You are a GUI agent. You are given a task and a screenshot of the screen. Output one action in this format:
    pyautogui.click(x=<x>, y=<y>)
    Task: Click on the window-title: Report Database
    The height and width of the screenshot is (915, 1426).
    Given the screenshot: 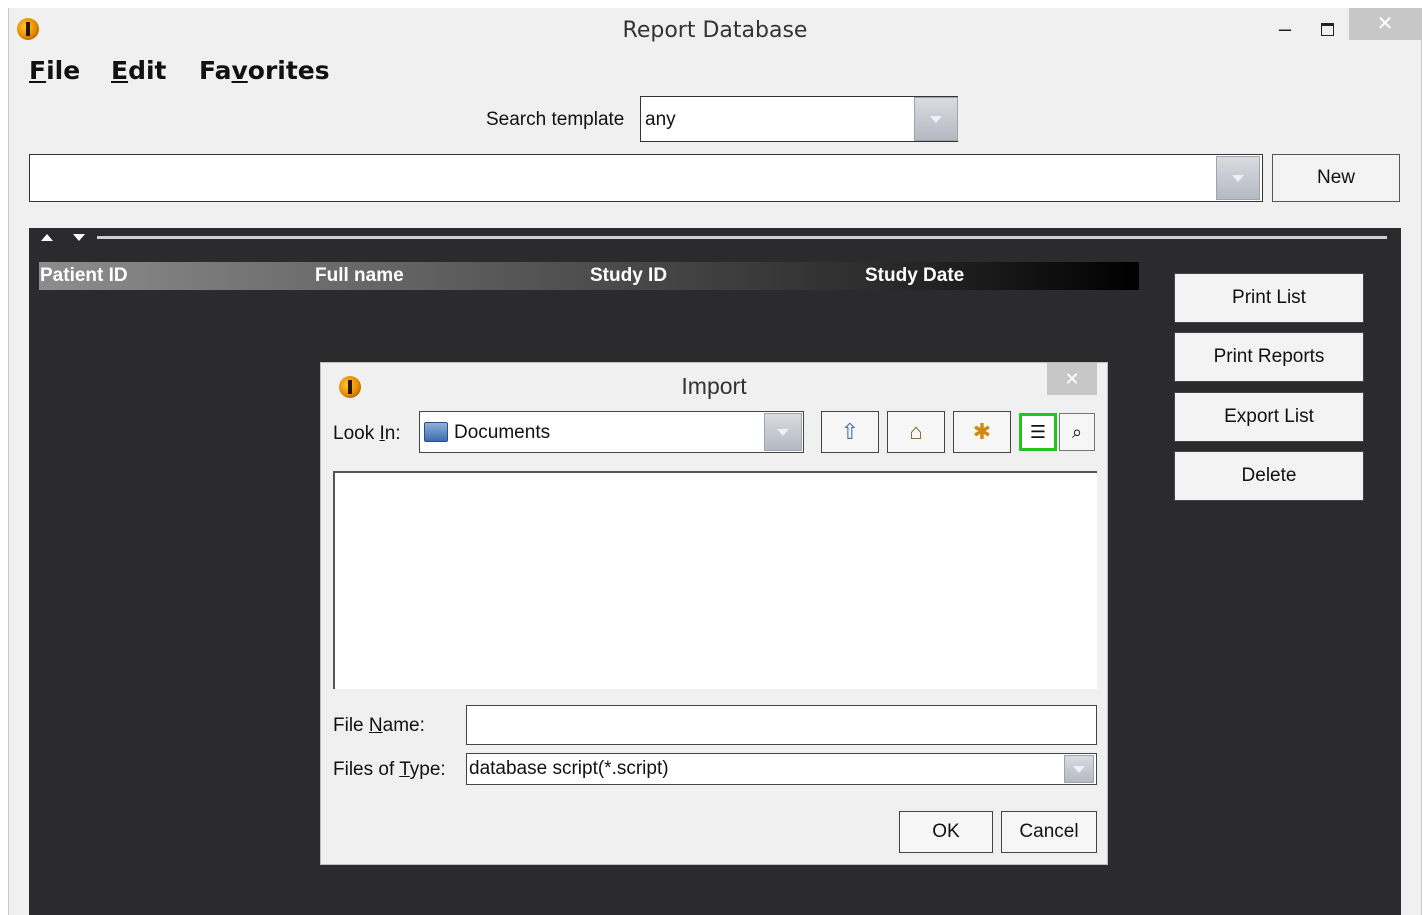 What is the action you would take?
    pyautogui.click(x=715, y=30)
    